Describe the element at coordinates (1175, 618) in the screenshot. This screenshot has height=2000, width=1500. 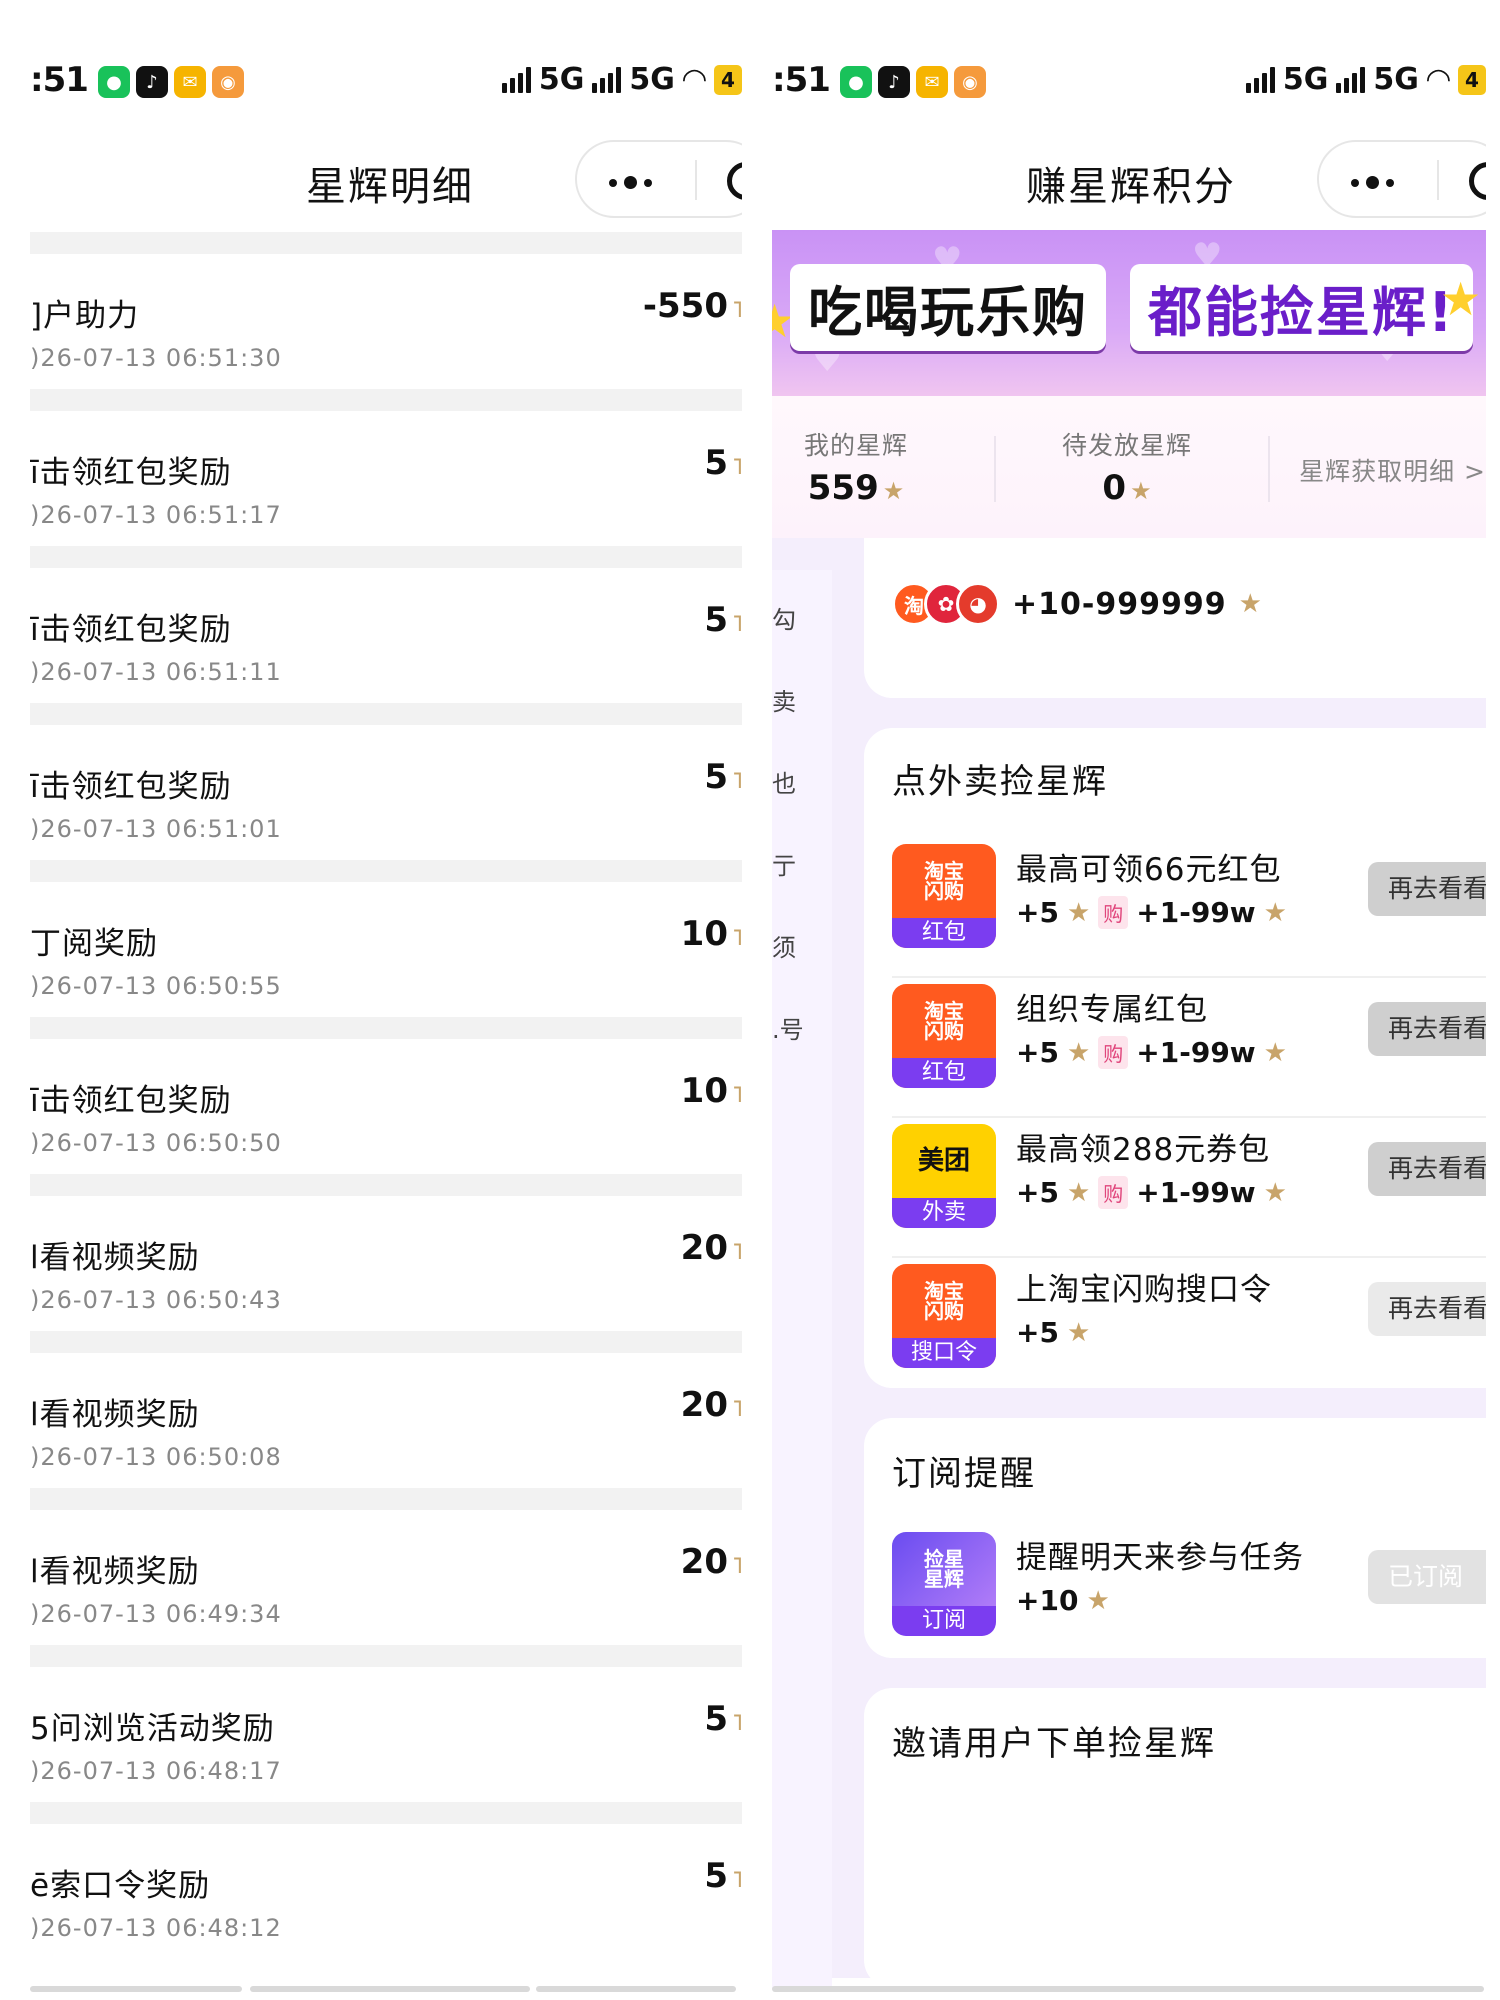
I see `brand-card: 淘 ✿ ◕ +10-999999 ★` at that location.